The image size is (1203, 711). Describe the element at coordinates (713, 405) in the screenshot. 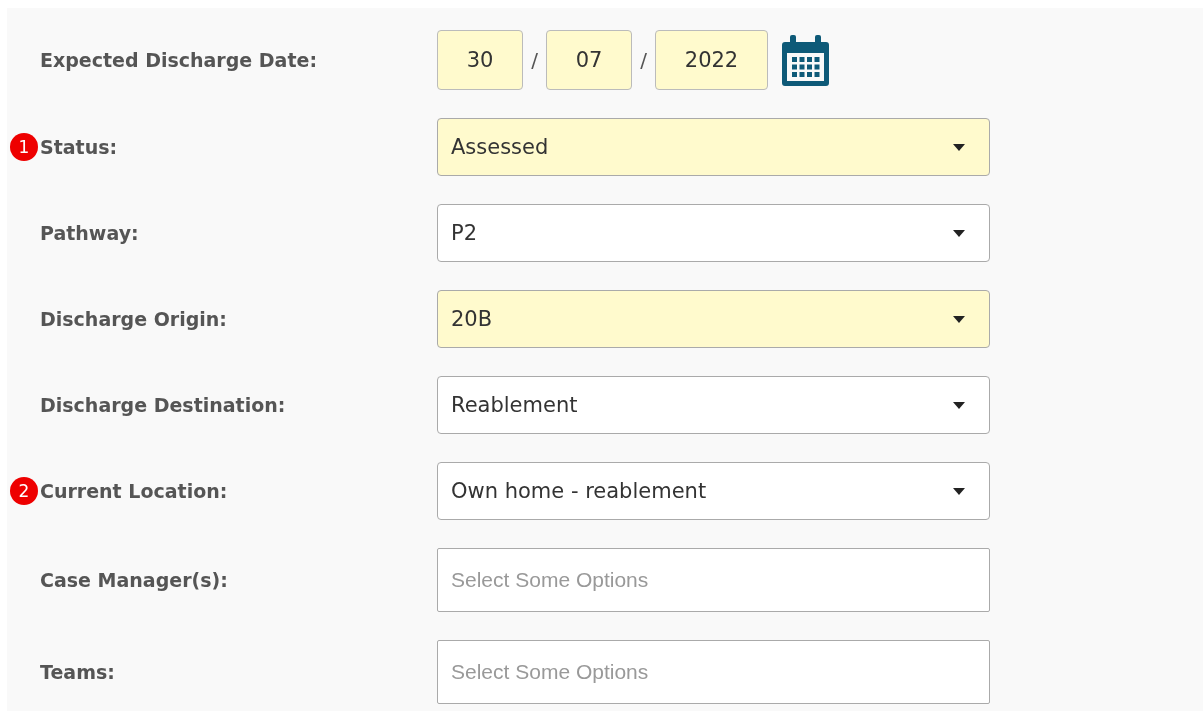

I see `dropdown: Reablement` at that location.